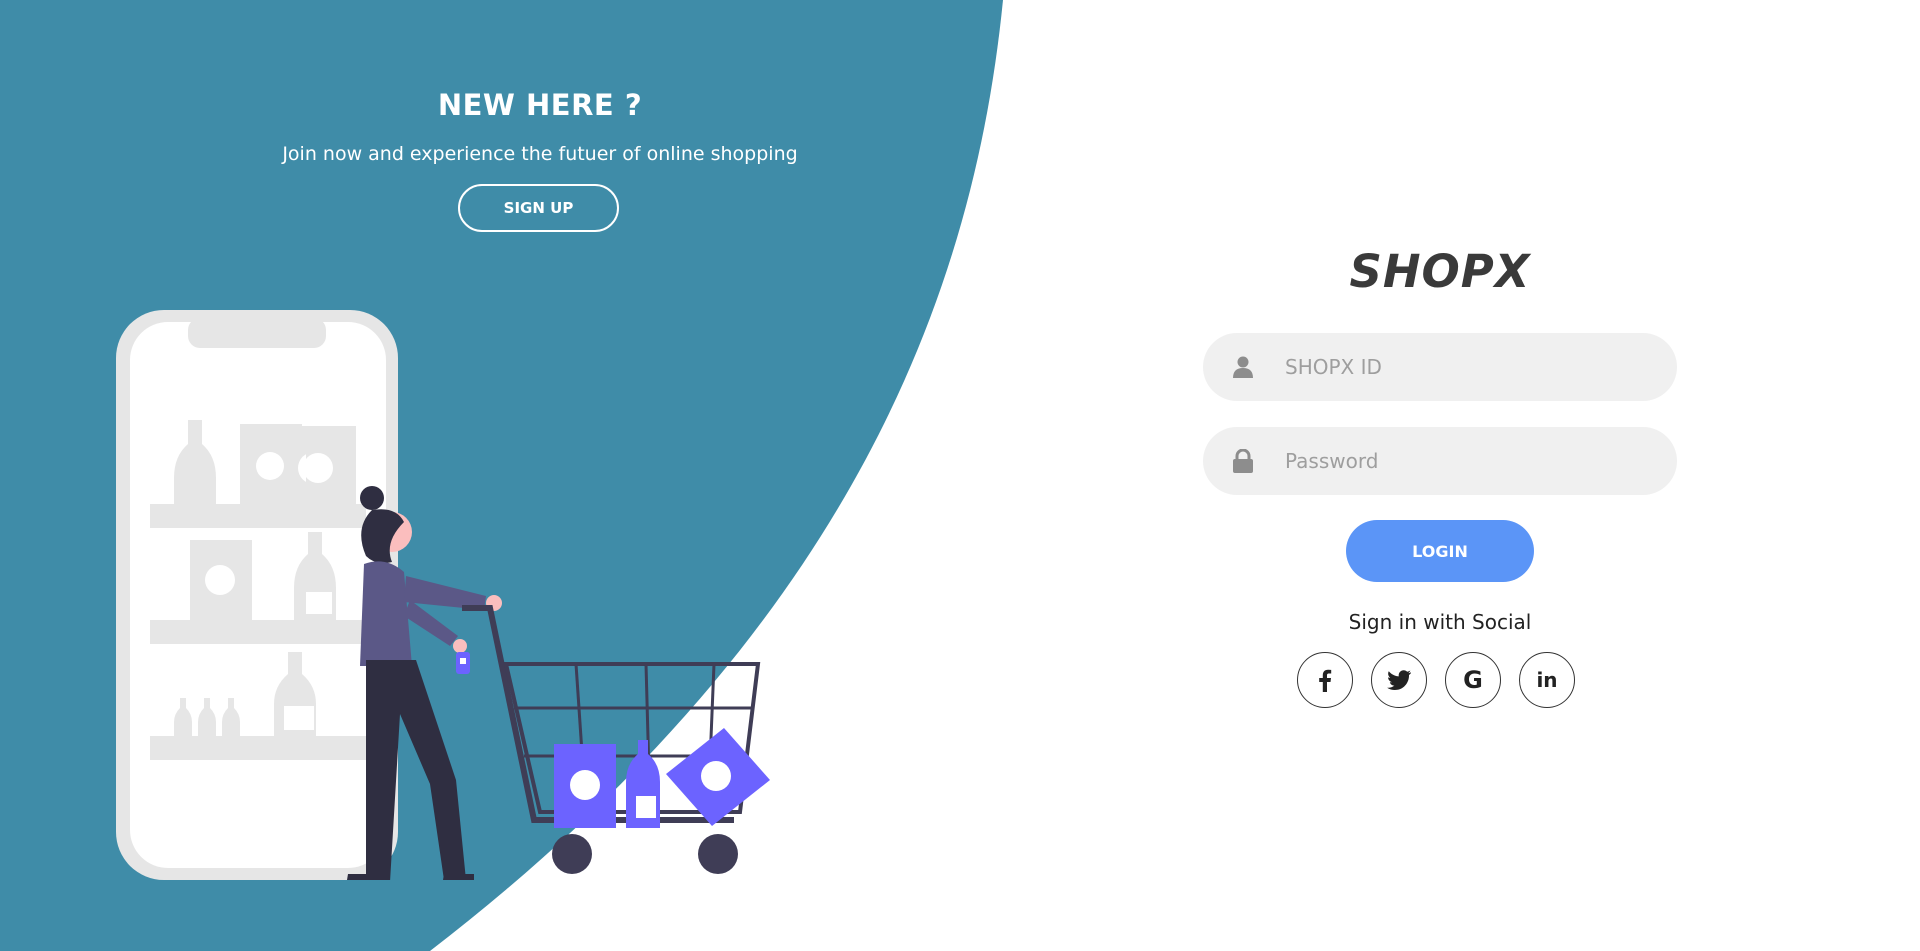 This screenshot has height=951, width=1920. What do you see at coordinates (1465, 367) in the screenshot?
I see `shopx-id-input` at bounding box center [1465, 367].